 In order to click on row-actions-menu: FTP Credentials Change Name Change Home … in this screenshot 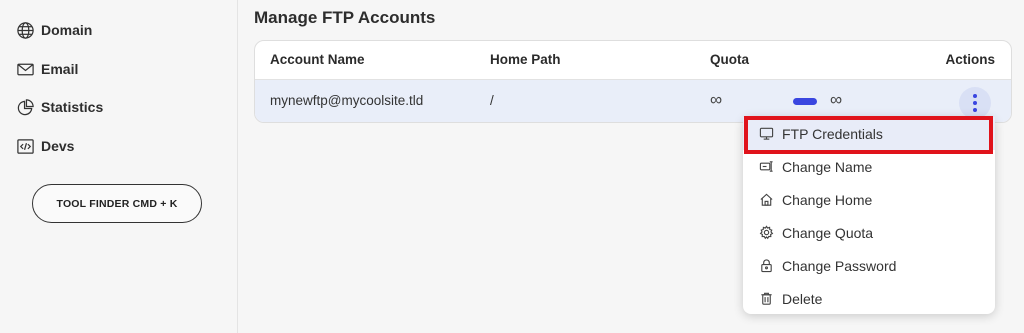, I will do `click(869, 215)`.